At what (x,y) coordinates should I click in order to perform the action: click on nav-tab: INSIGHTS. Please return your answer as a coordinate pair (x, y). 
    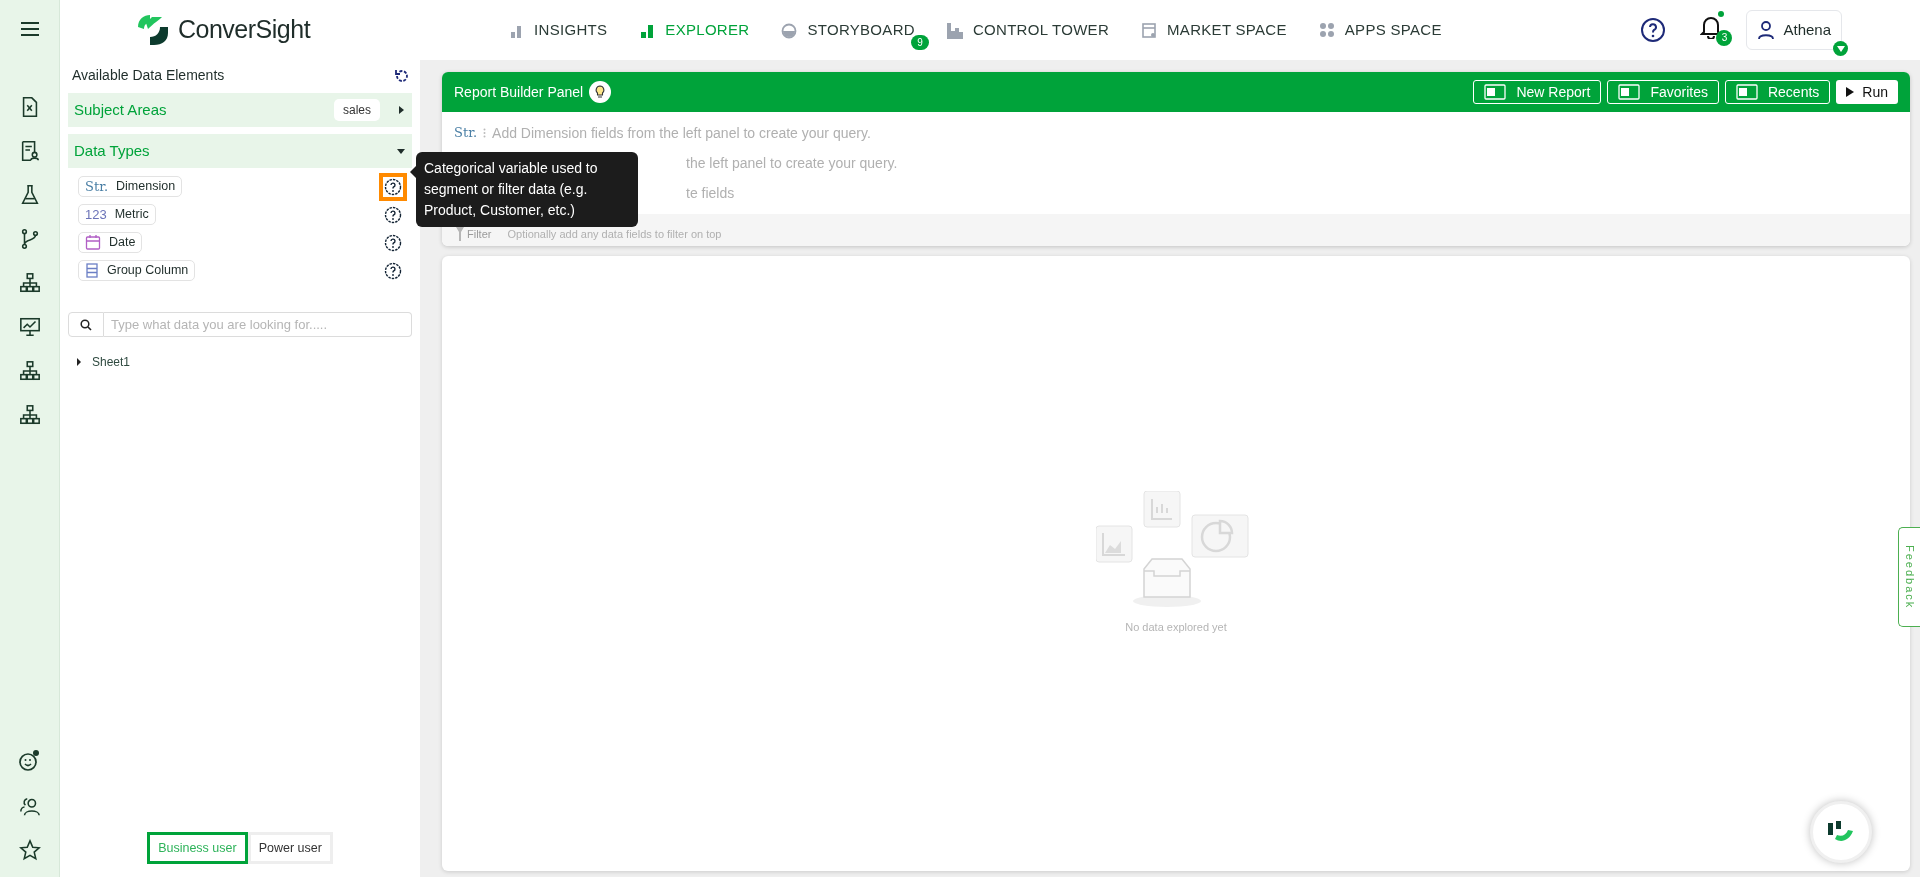
    Looking at the image, I should click on (558, 30).